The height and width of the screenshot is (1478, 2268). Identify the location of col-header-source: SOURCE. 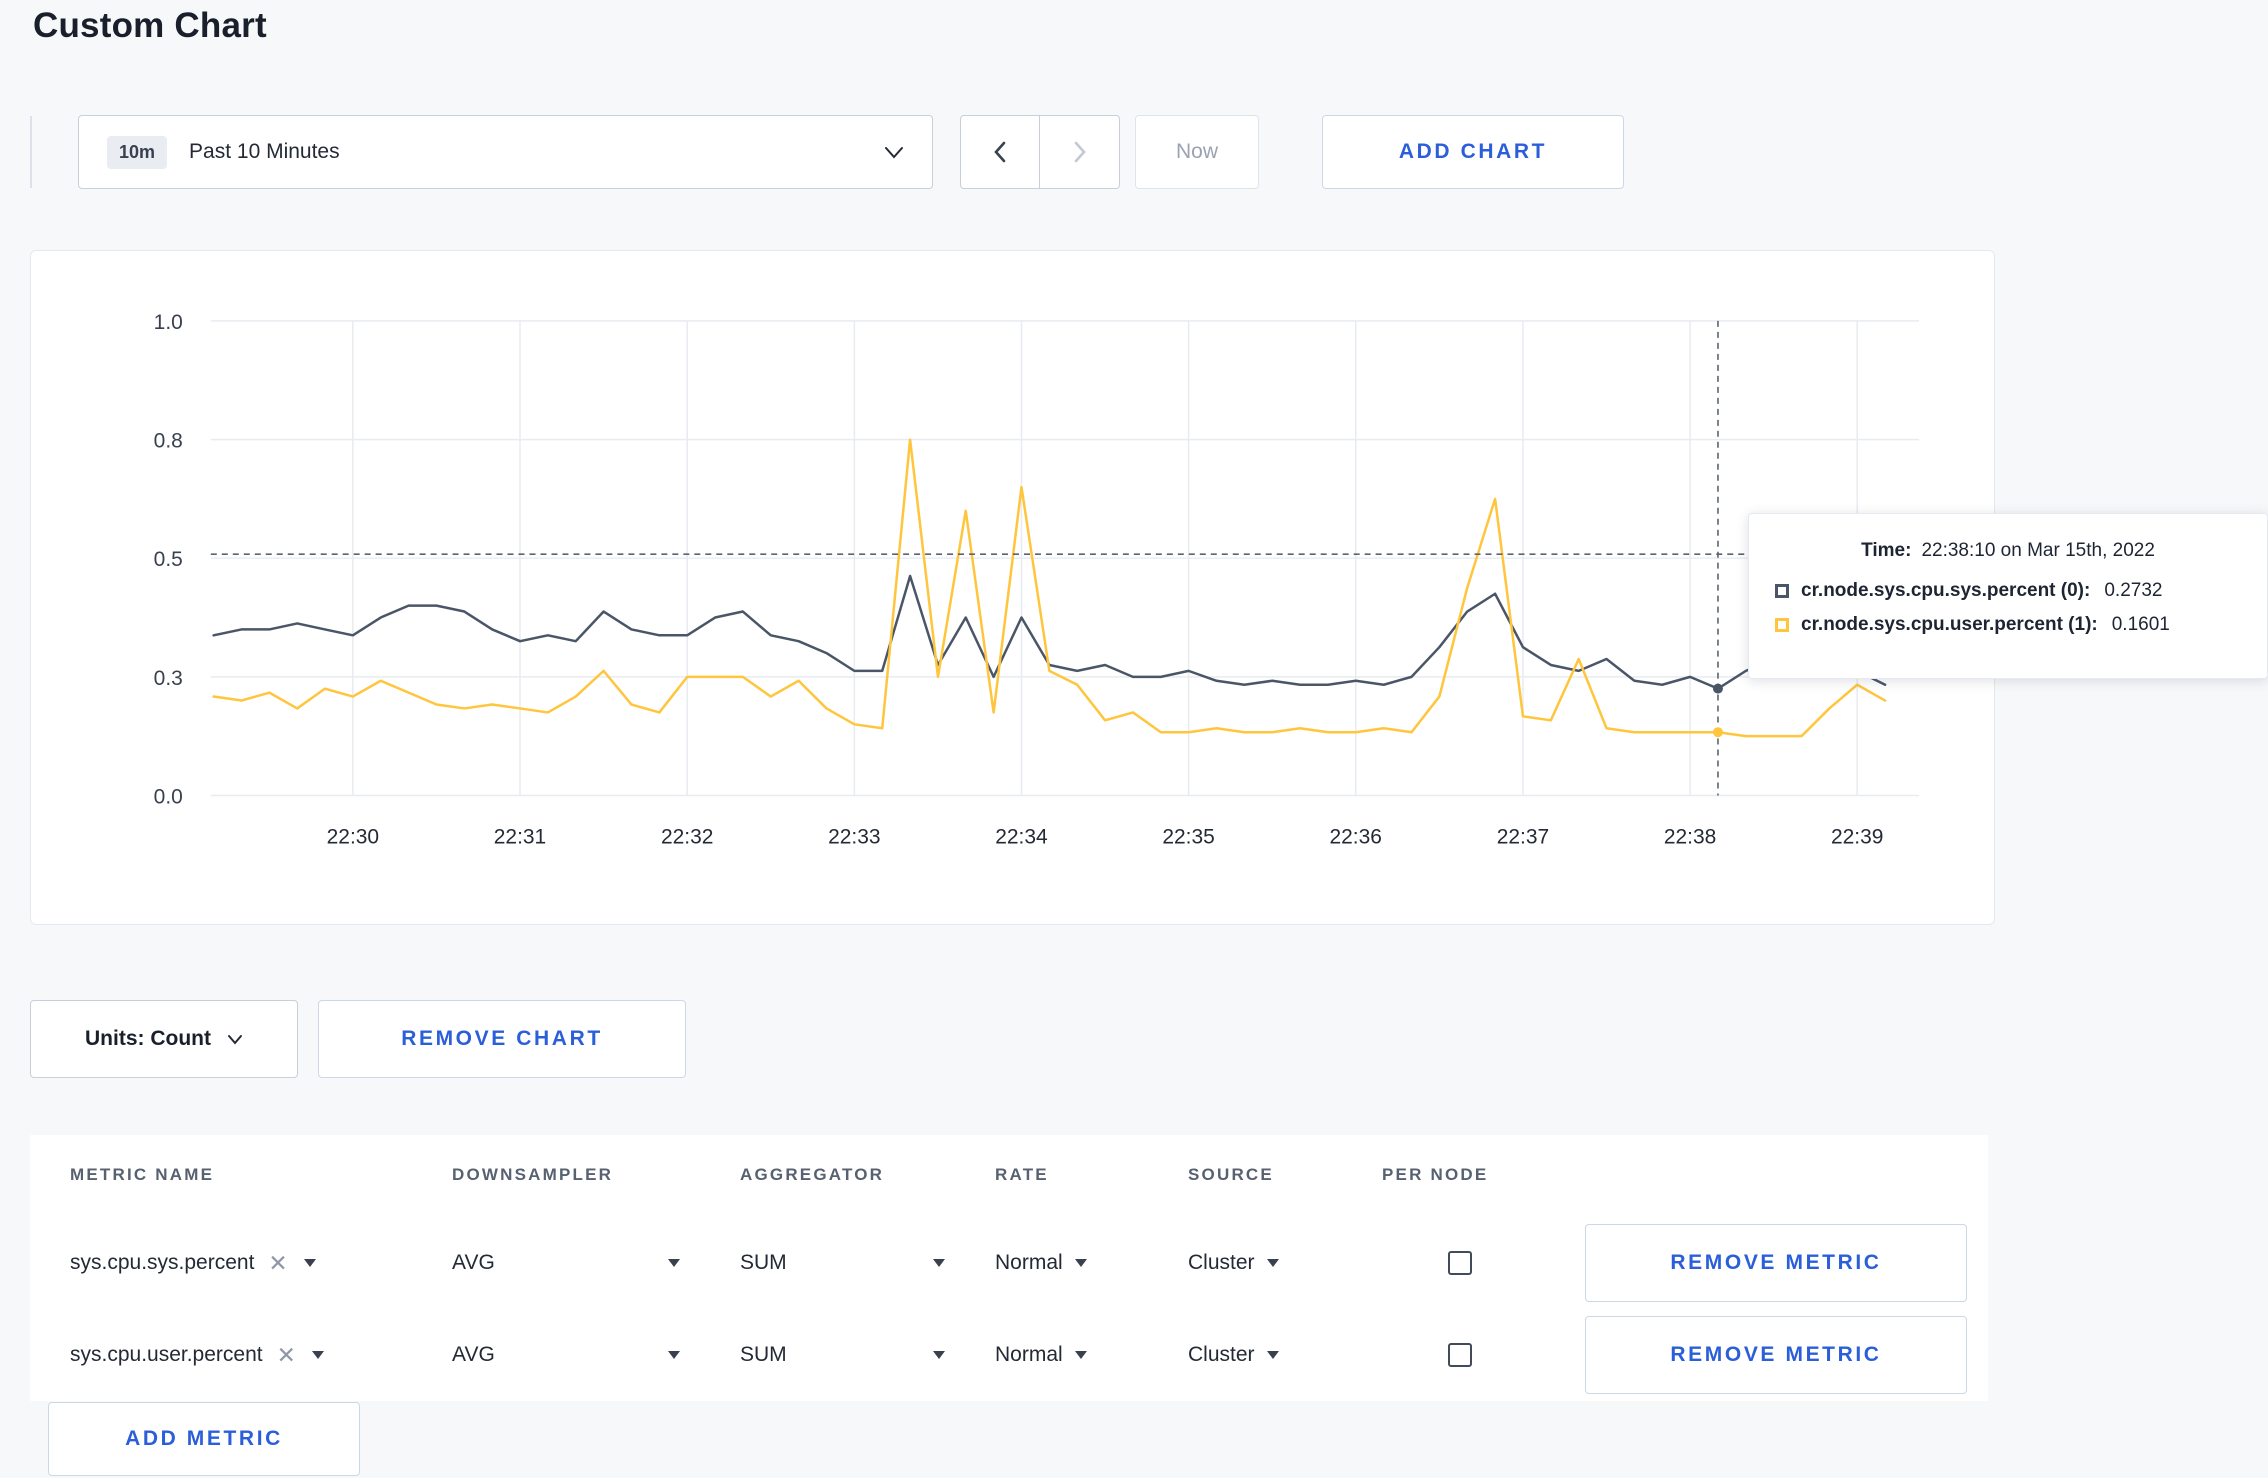
(1231, 1174).